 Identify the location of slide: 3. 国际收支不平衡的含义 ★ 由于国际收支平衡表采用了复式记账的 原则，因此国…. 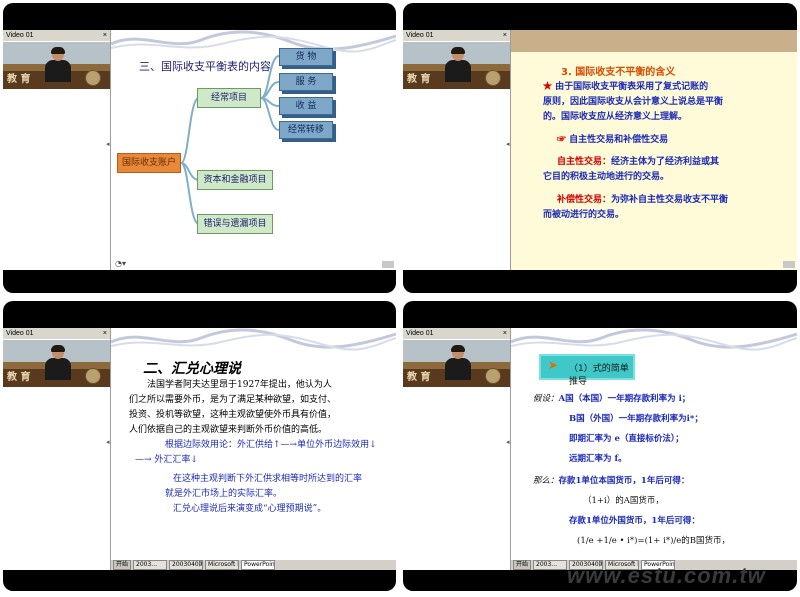
(654, 150).